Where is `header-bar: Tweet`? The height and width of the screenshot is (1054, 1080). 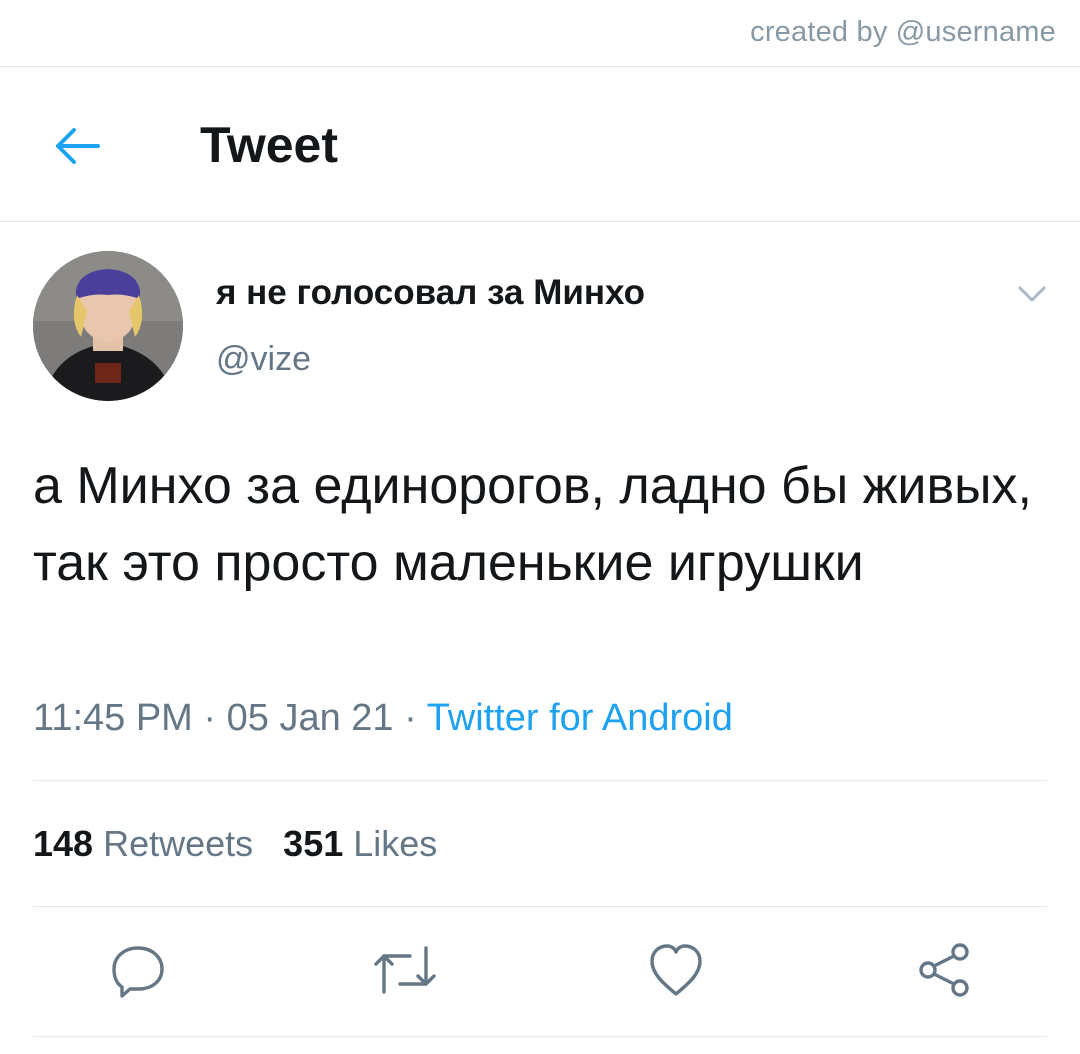 header-bar: Tweet is located at coordinates (540, 143).